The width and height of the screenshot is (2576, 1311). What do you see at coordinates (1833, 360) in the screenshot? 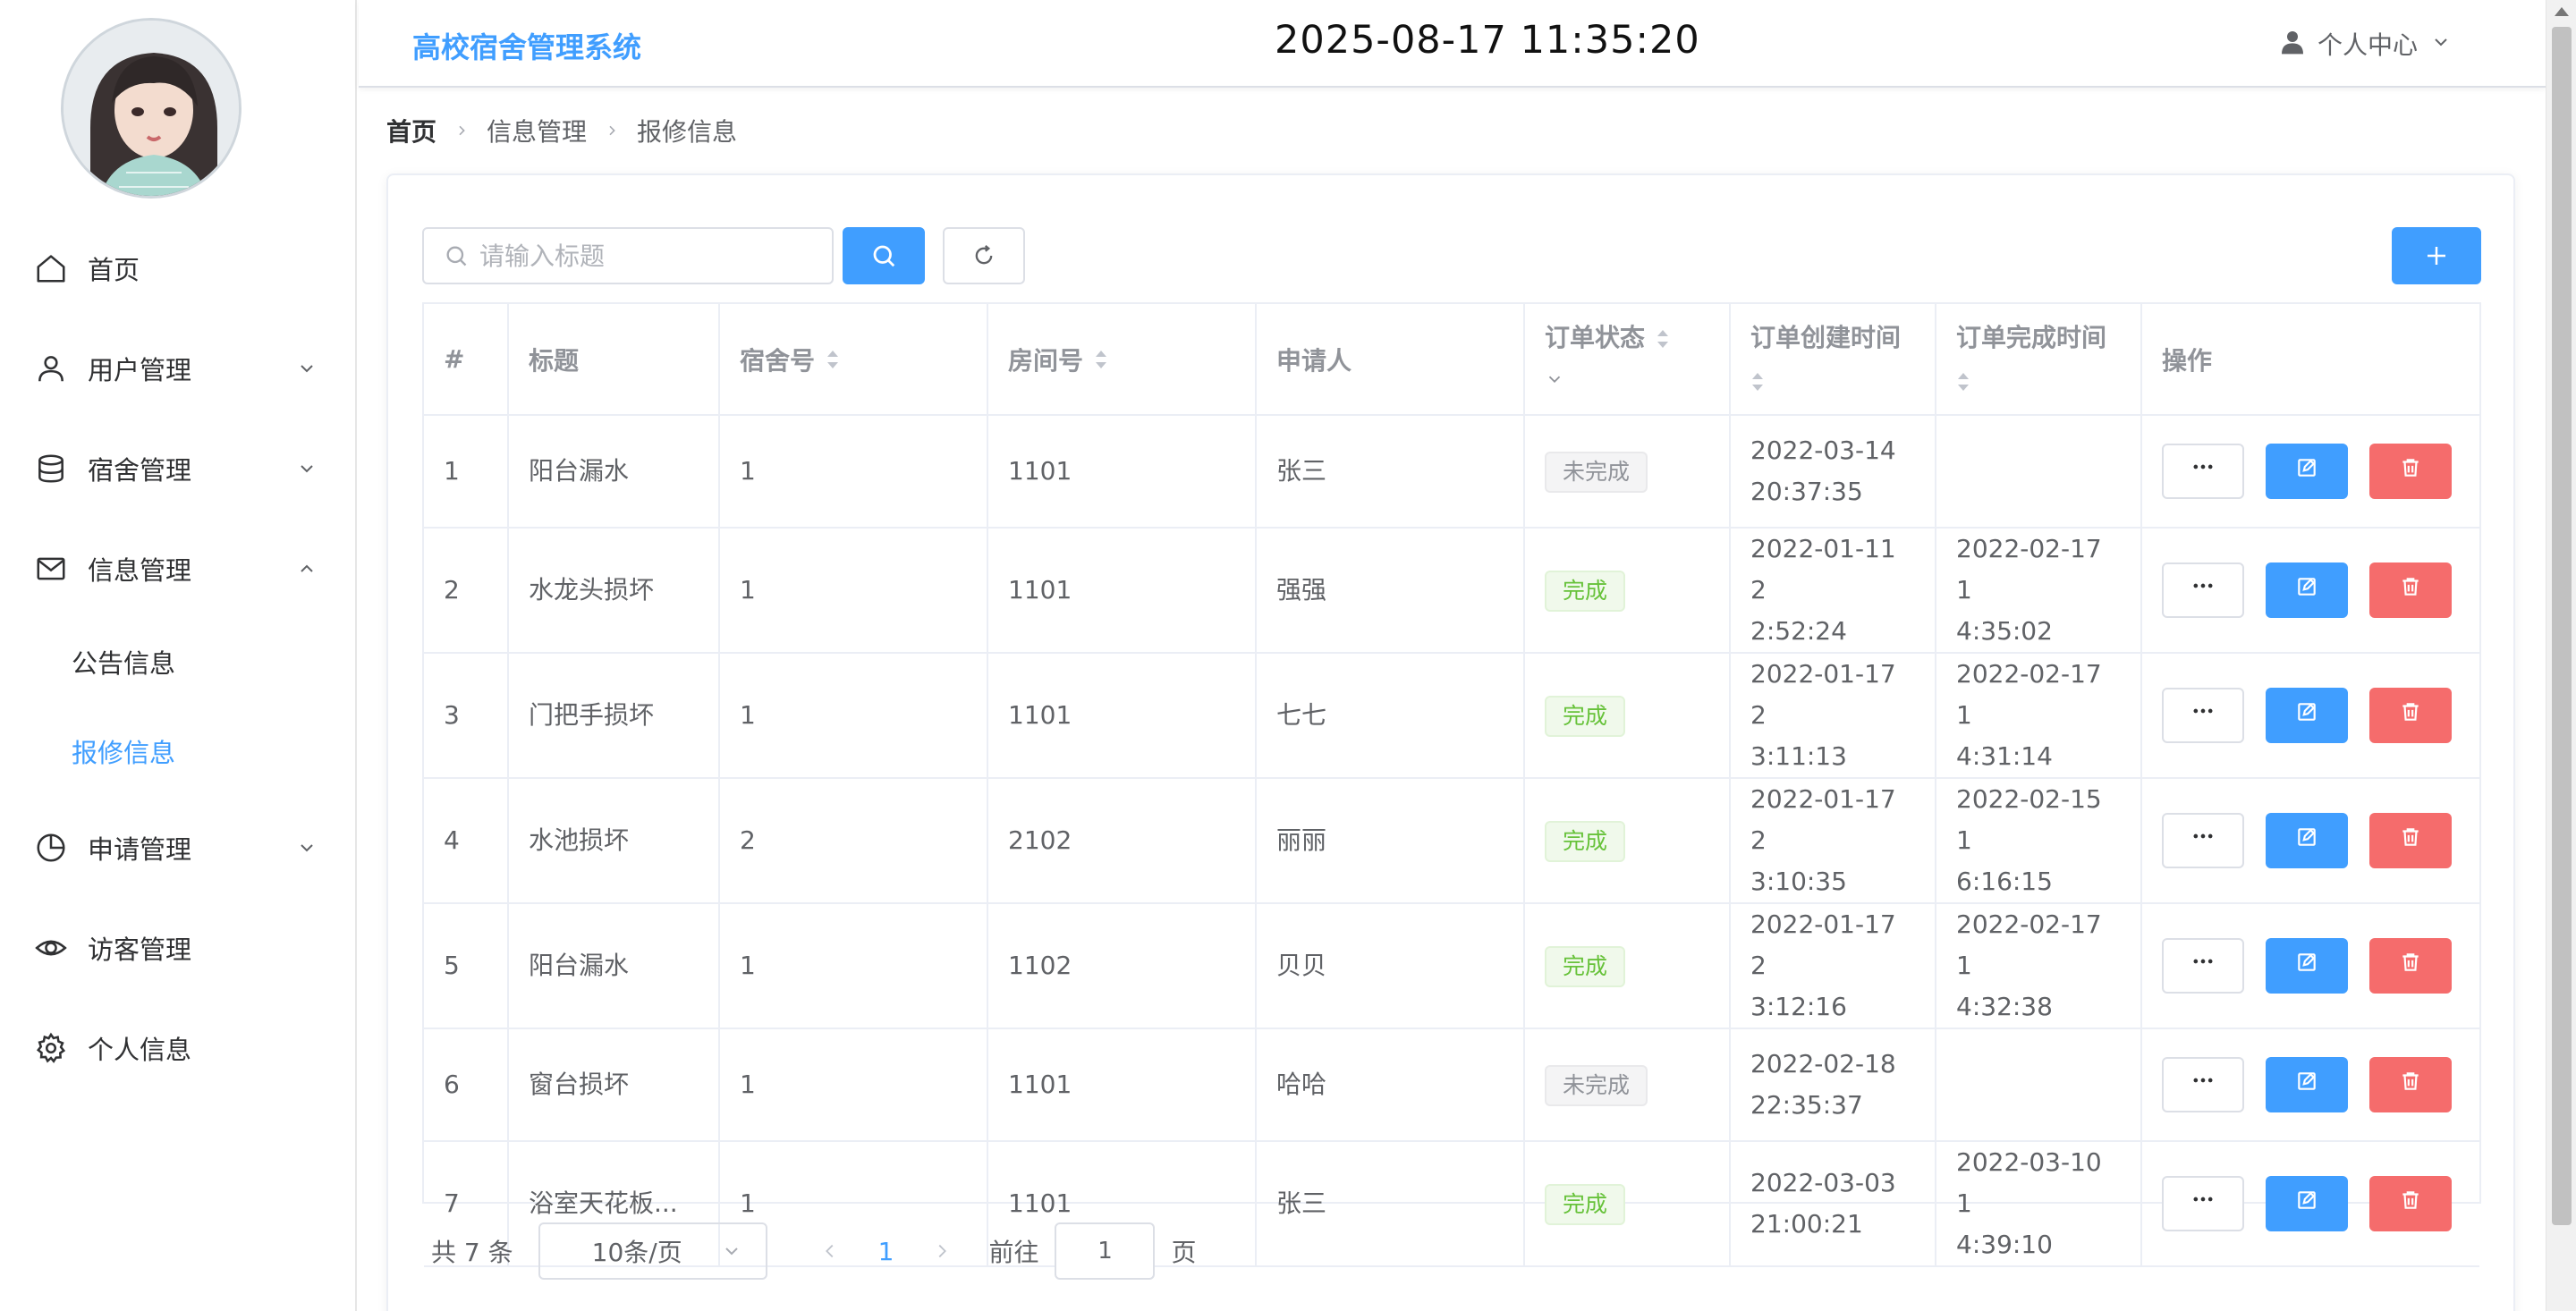
I see `column-header-created: 订单创建时间` at bounding box center [1833, 360].